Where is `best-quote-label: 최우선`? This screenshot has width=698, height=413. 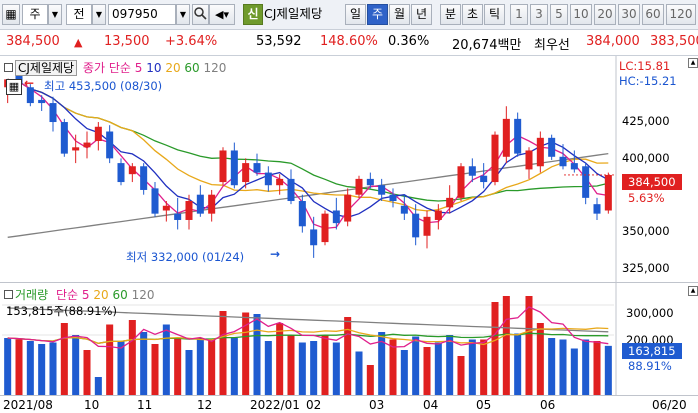
best-quote-label: 최우선 is located at coordinates (552, 45).